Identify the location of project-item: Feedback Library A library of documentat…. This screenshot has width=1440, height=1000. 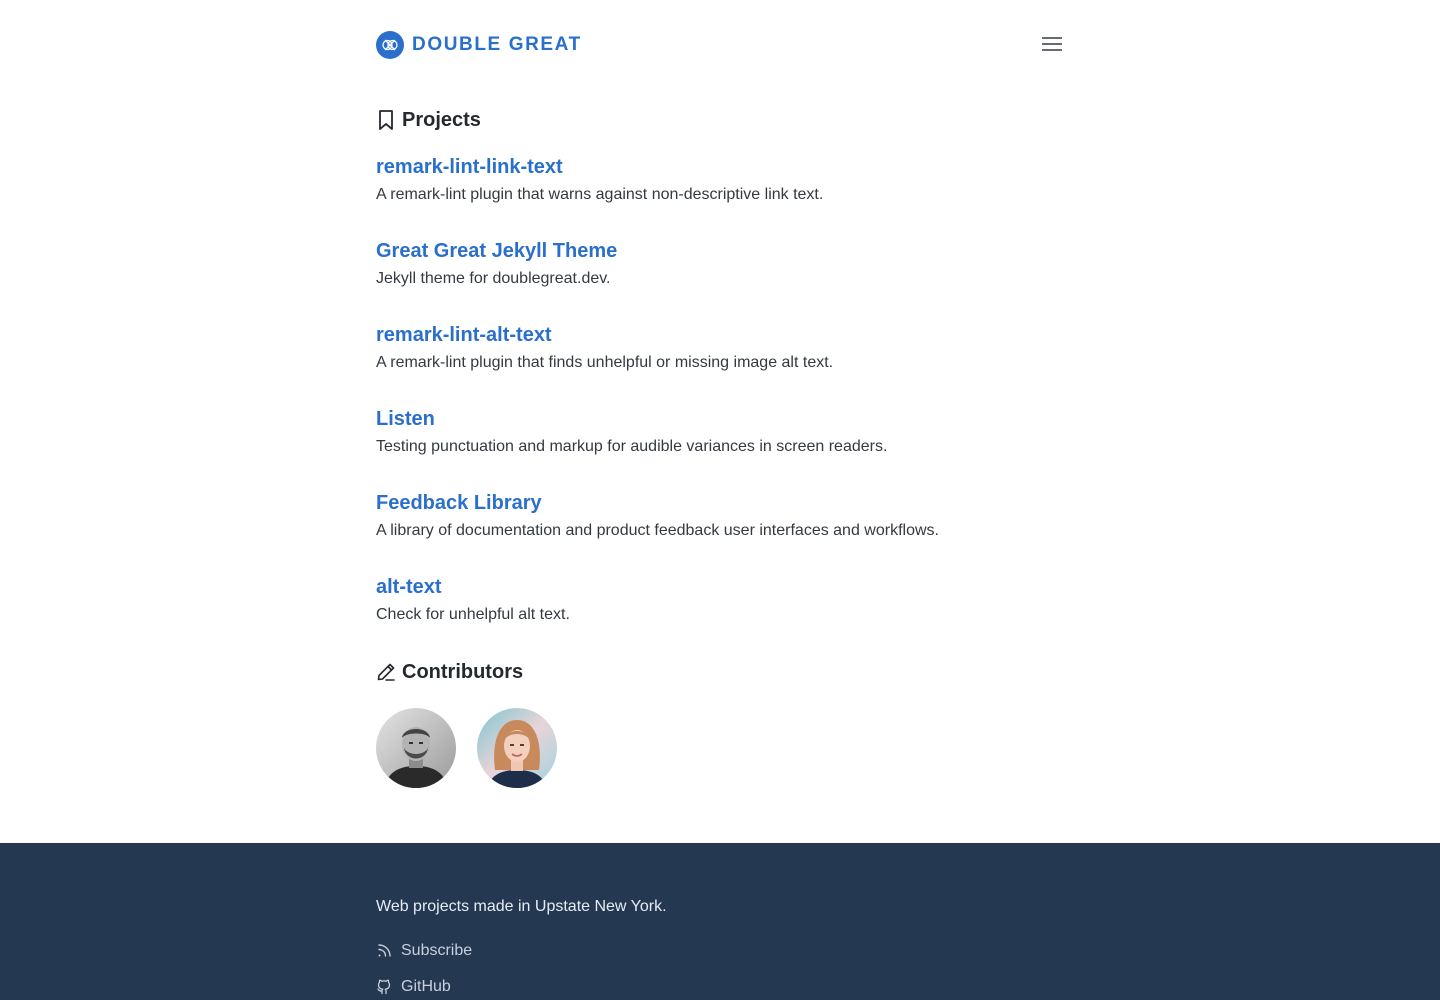
(657, 516).